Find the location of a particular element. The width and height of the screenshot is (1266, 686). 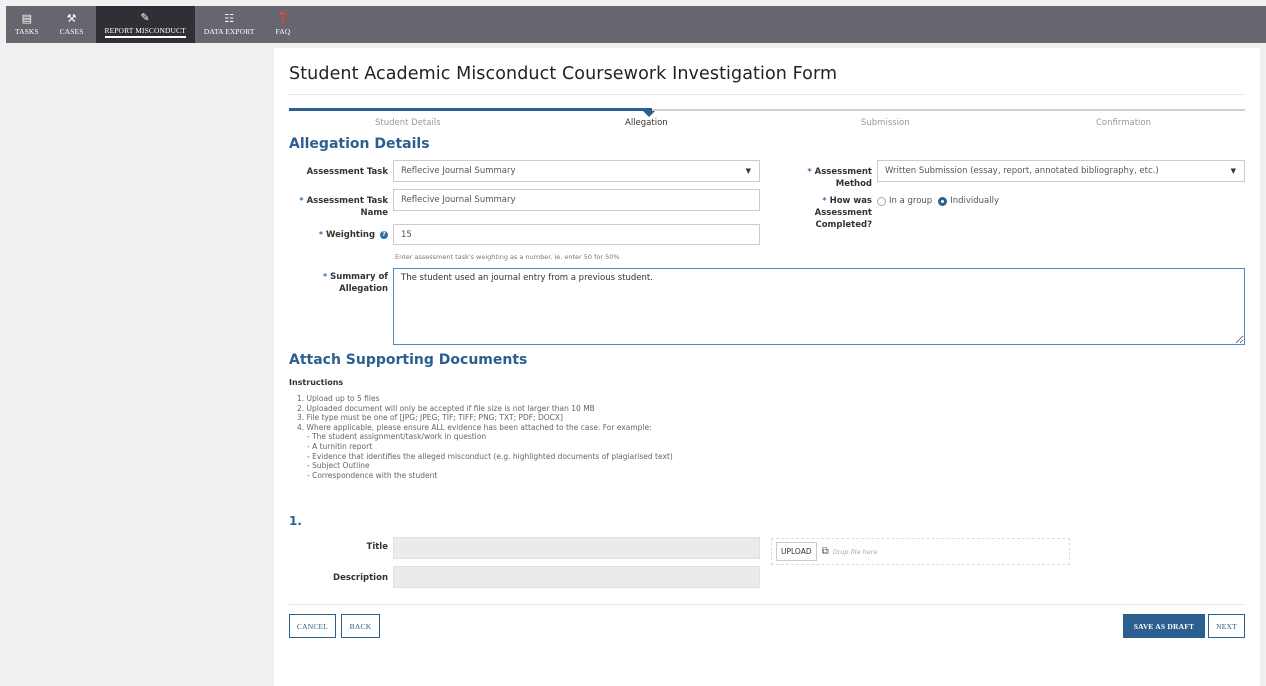

attachment-number: 1. is located at coordinates (295, 521).